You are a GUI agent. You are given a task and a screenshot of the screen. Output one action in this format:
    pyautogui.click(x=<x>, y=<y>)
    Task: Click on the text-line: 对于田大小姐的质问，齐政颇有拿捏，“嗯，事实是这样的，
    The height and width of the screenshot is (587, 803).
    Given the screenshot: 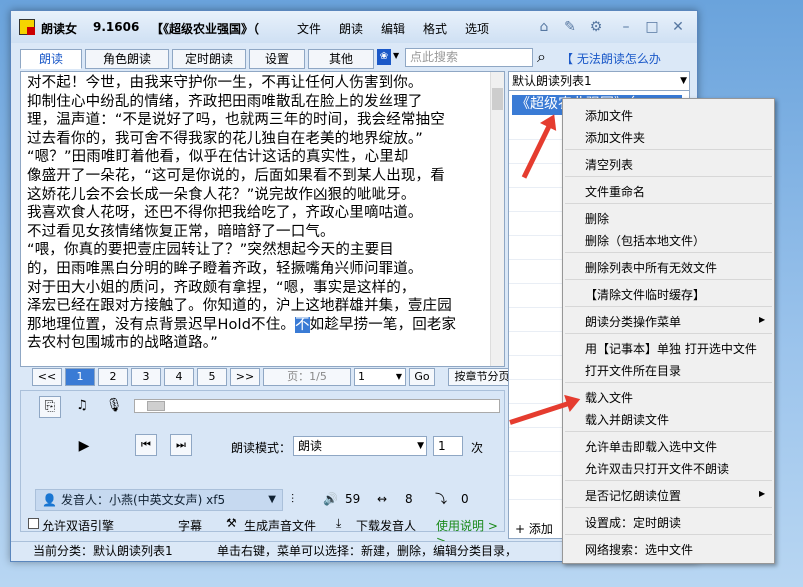 What is the action you would take?
    pyautogui.click(x=221, y=287)
    